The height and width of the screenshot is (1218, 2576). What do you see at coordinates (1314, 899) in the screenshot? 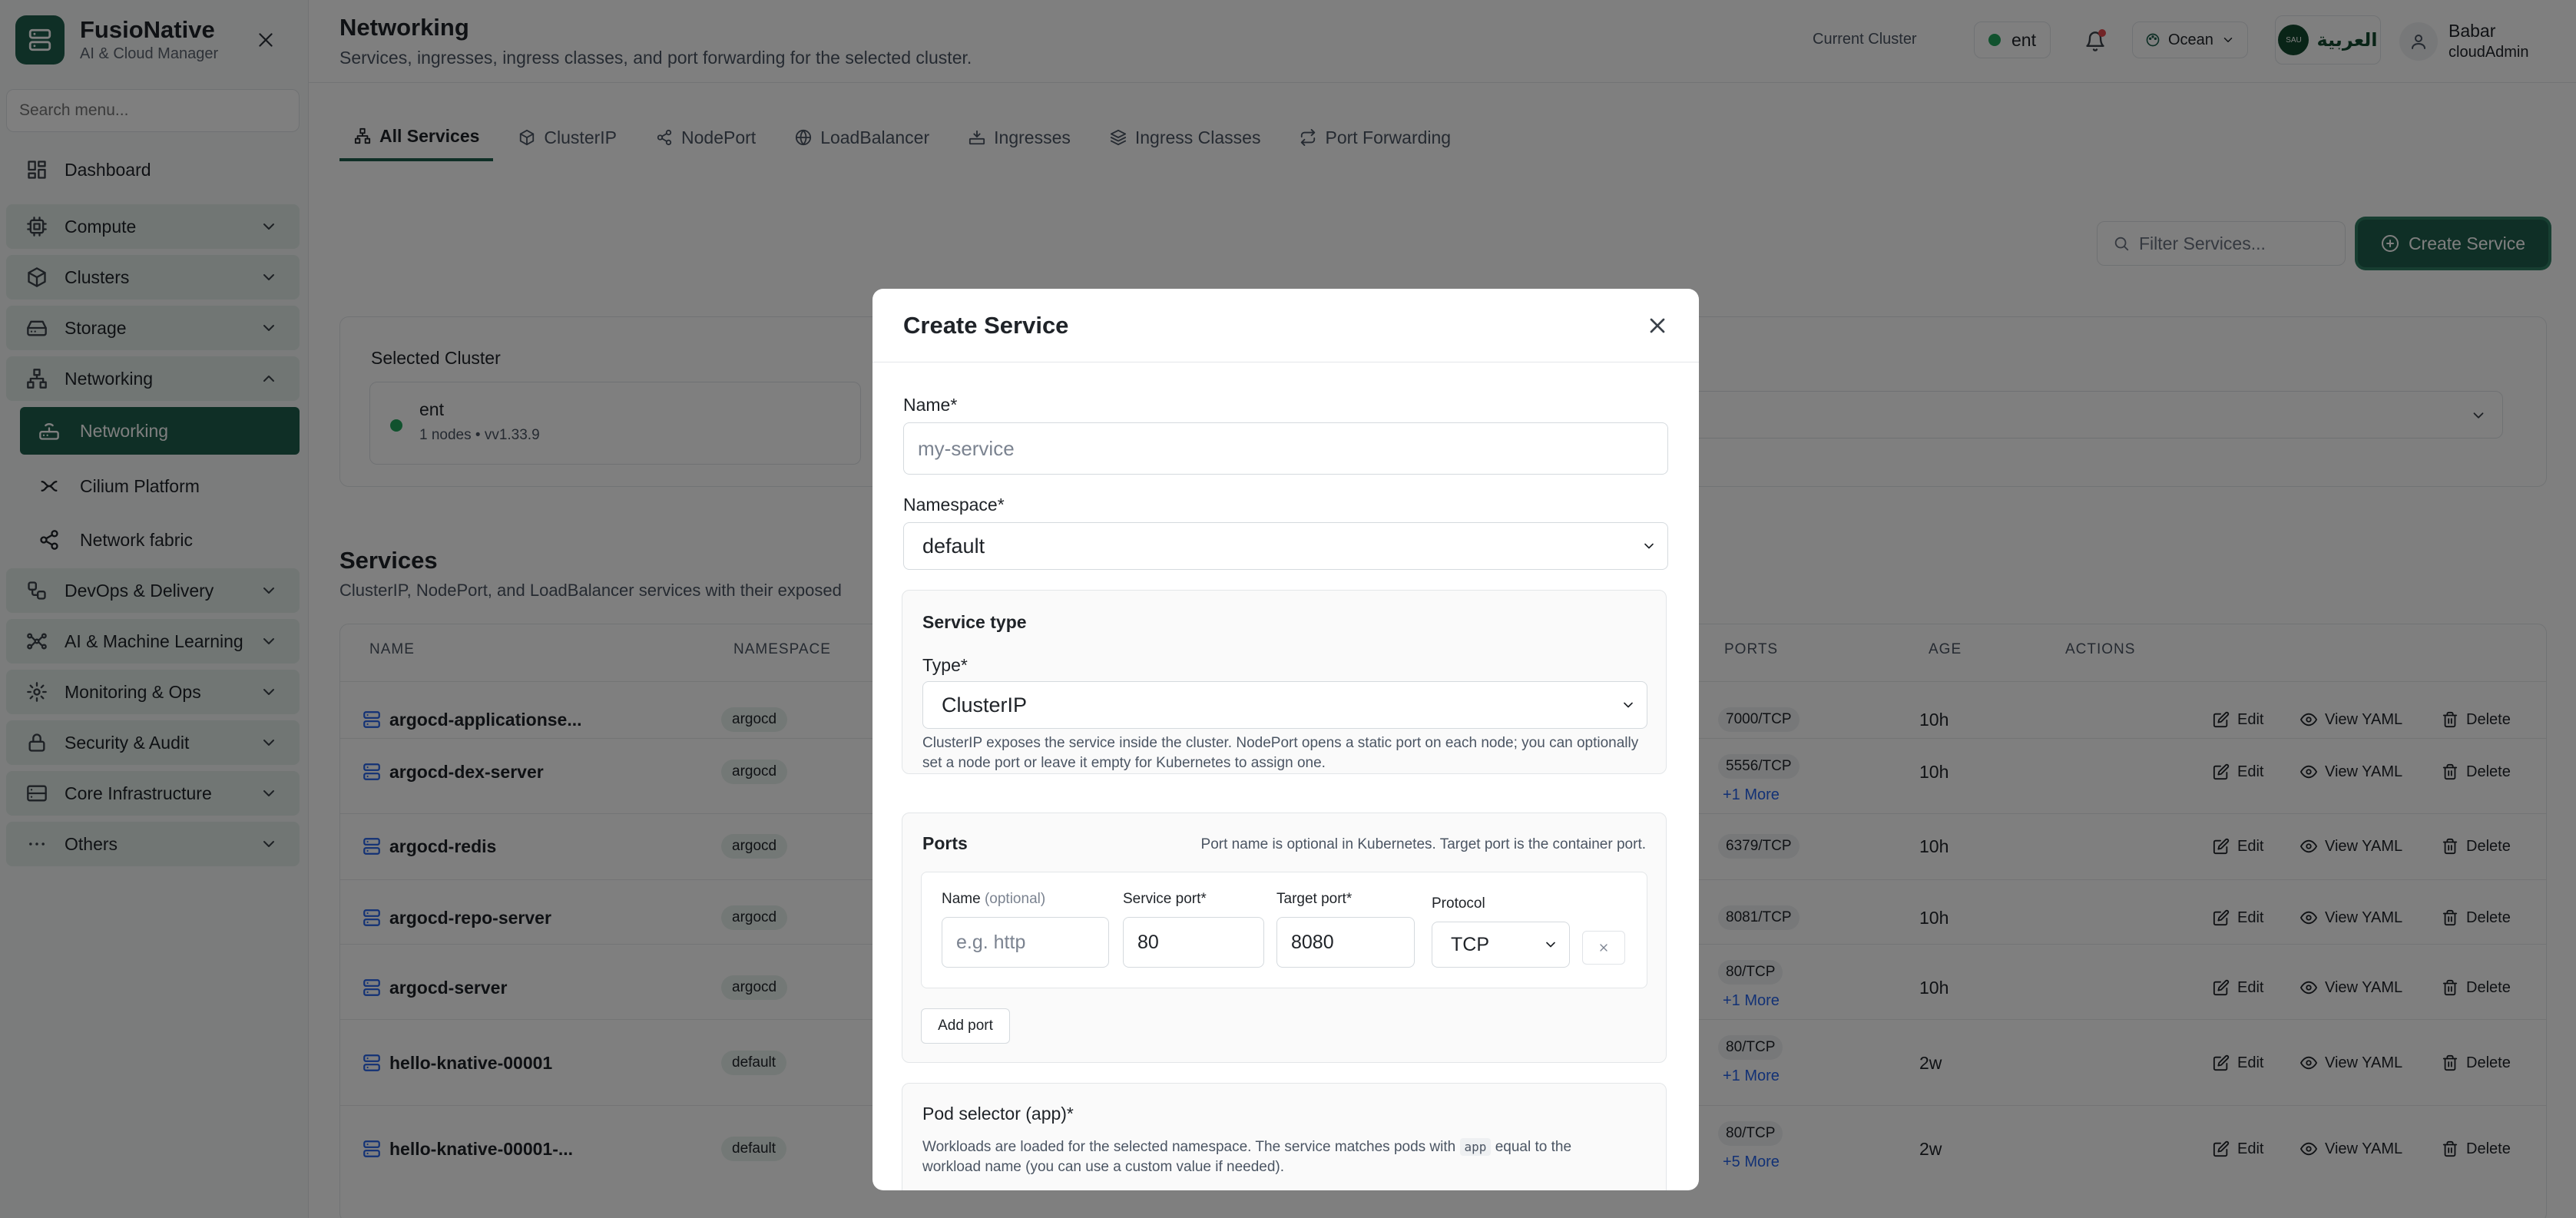
I see `target-port-label: Target port*` at bounding box center [1314, 899].